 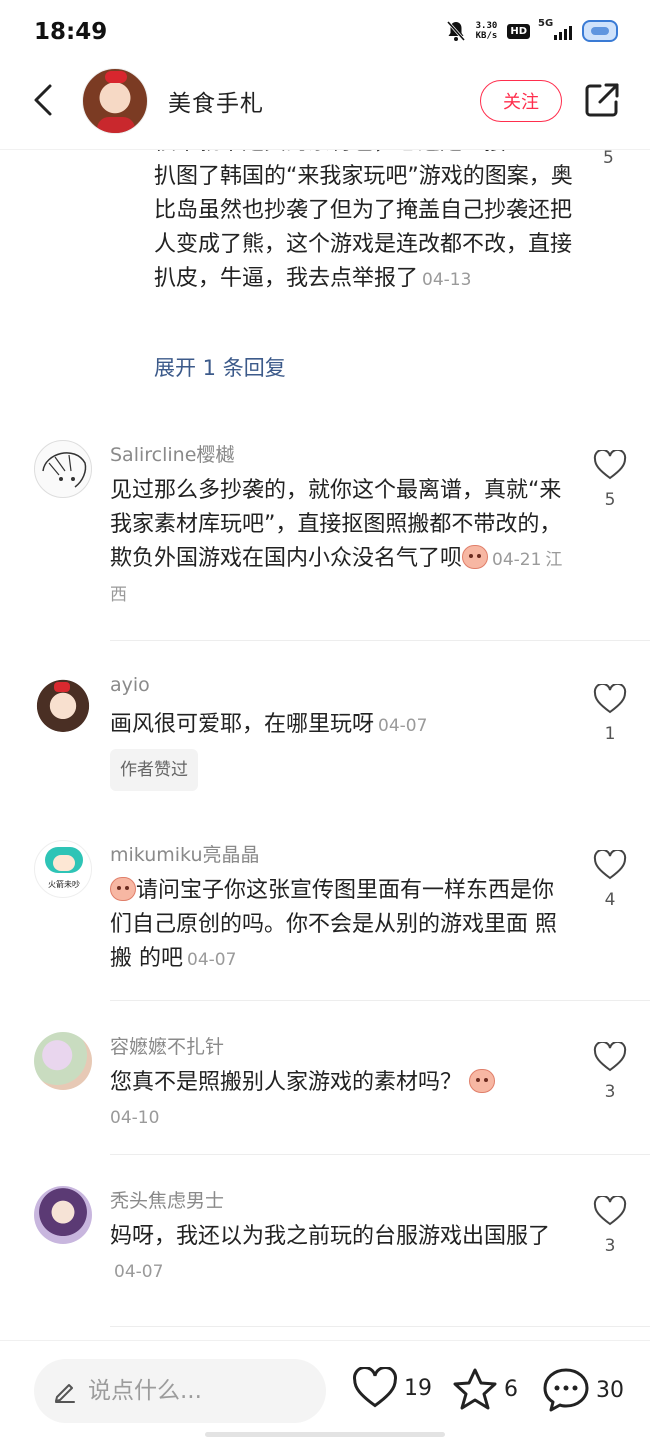 What do you see at coordinates (546, 23) in the screenshot?
I see `network-type-label: 5G` at bounding box center [546, 23].